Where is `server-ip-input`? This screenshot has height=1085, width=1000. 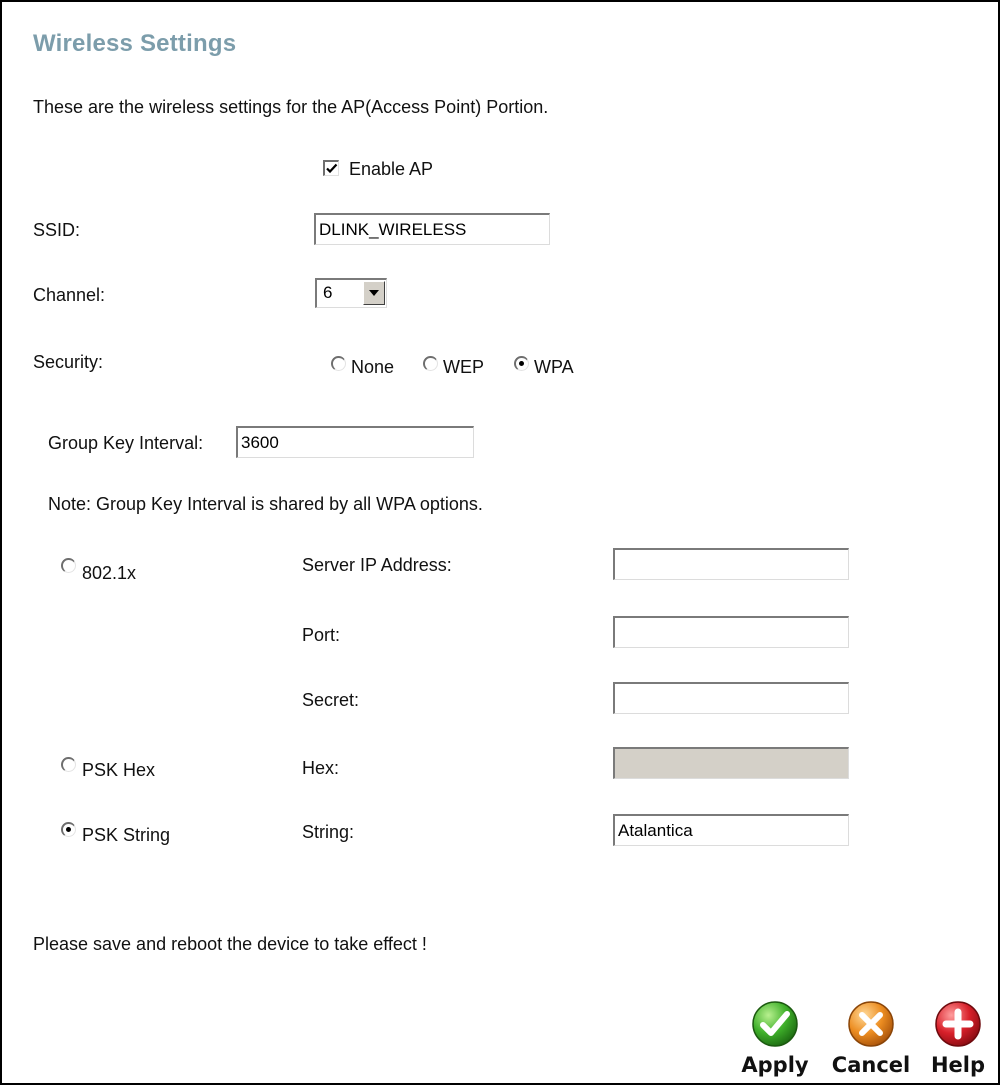 server-ip-input is located at coordinates (731, 564).